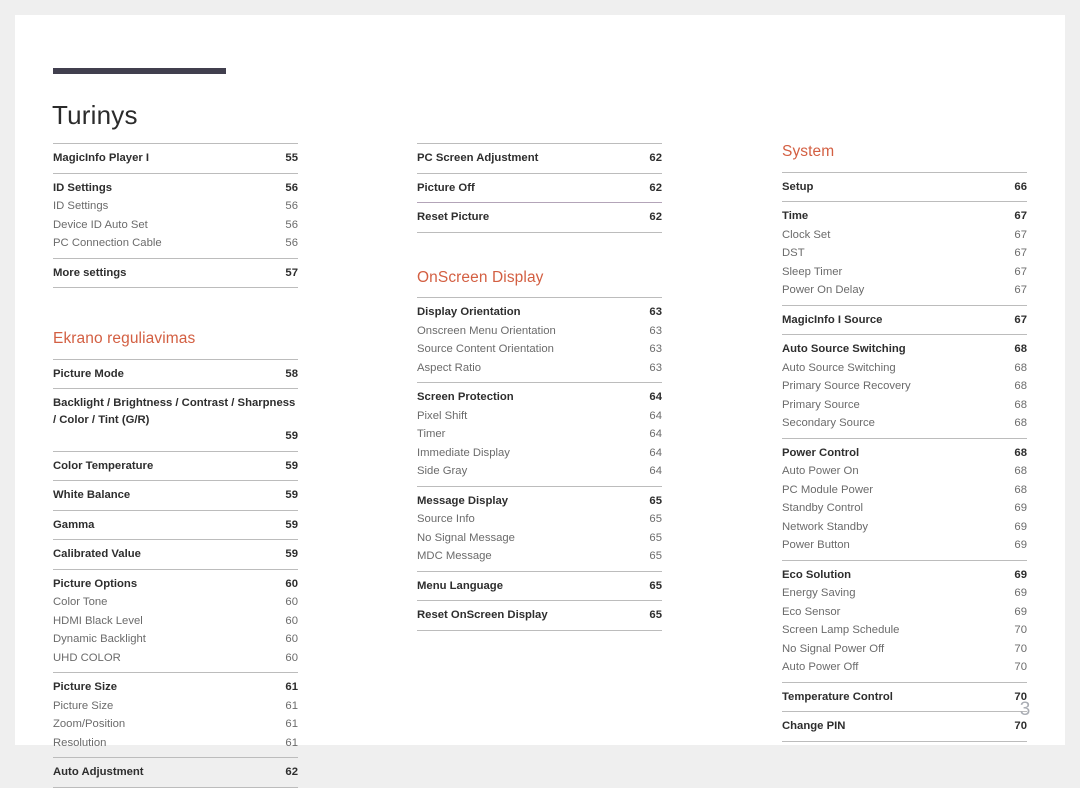 Image resolution: width=1080 pixels, height=788 pixels. I want to click on toc-entry: Aspect Ratio 63, so click(539, 368).